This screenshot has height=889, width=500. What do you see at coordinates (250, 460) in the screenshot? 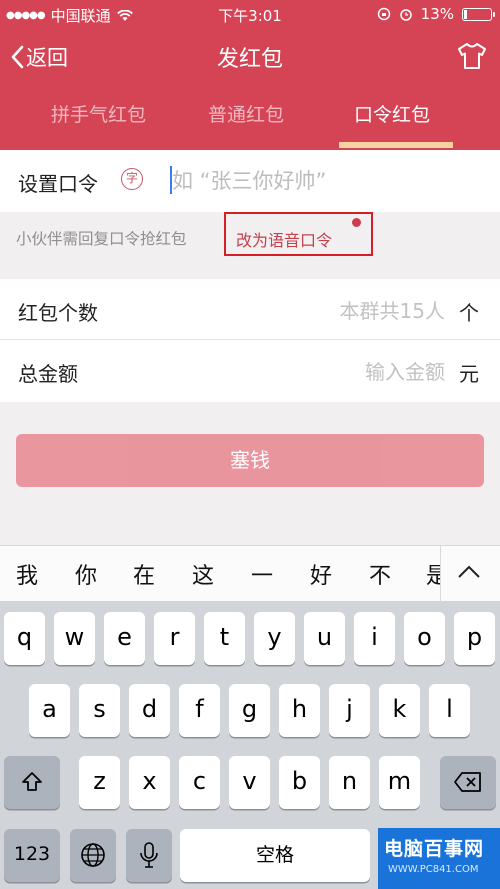
I see `send-money-button: 塞钱` at bounding box center [250, 460].